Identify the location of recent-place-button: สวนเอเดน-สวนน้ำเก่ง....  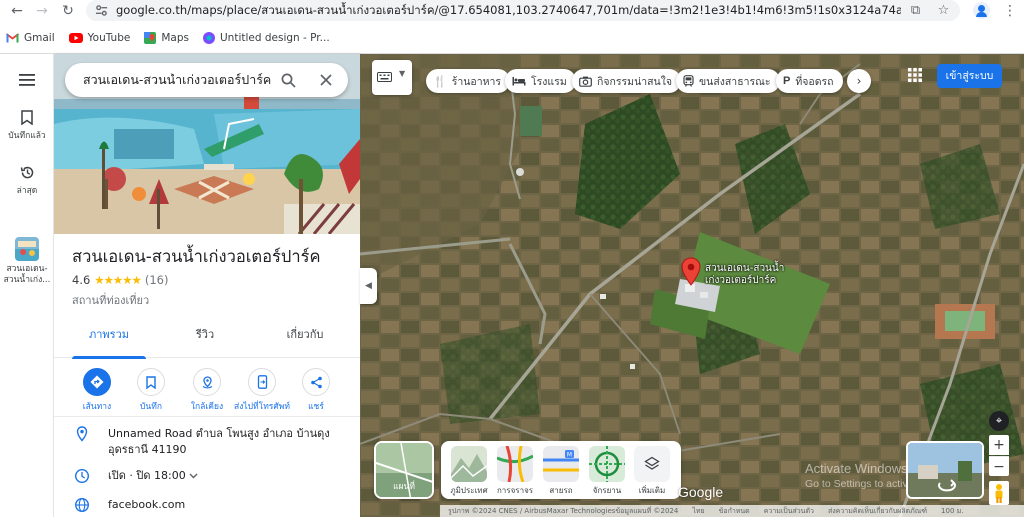
(27, 261).